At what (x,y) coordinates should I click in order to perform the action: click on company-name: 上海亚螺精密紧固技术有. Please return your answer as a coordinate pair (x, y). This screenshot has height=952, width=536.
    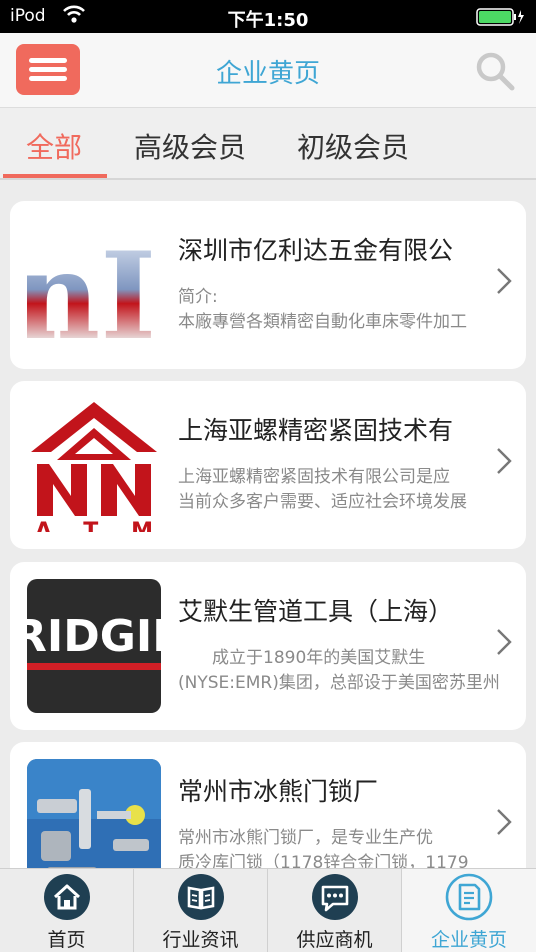
    Looking at the image, I should click on (316, 430).